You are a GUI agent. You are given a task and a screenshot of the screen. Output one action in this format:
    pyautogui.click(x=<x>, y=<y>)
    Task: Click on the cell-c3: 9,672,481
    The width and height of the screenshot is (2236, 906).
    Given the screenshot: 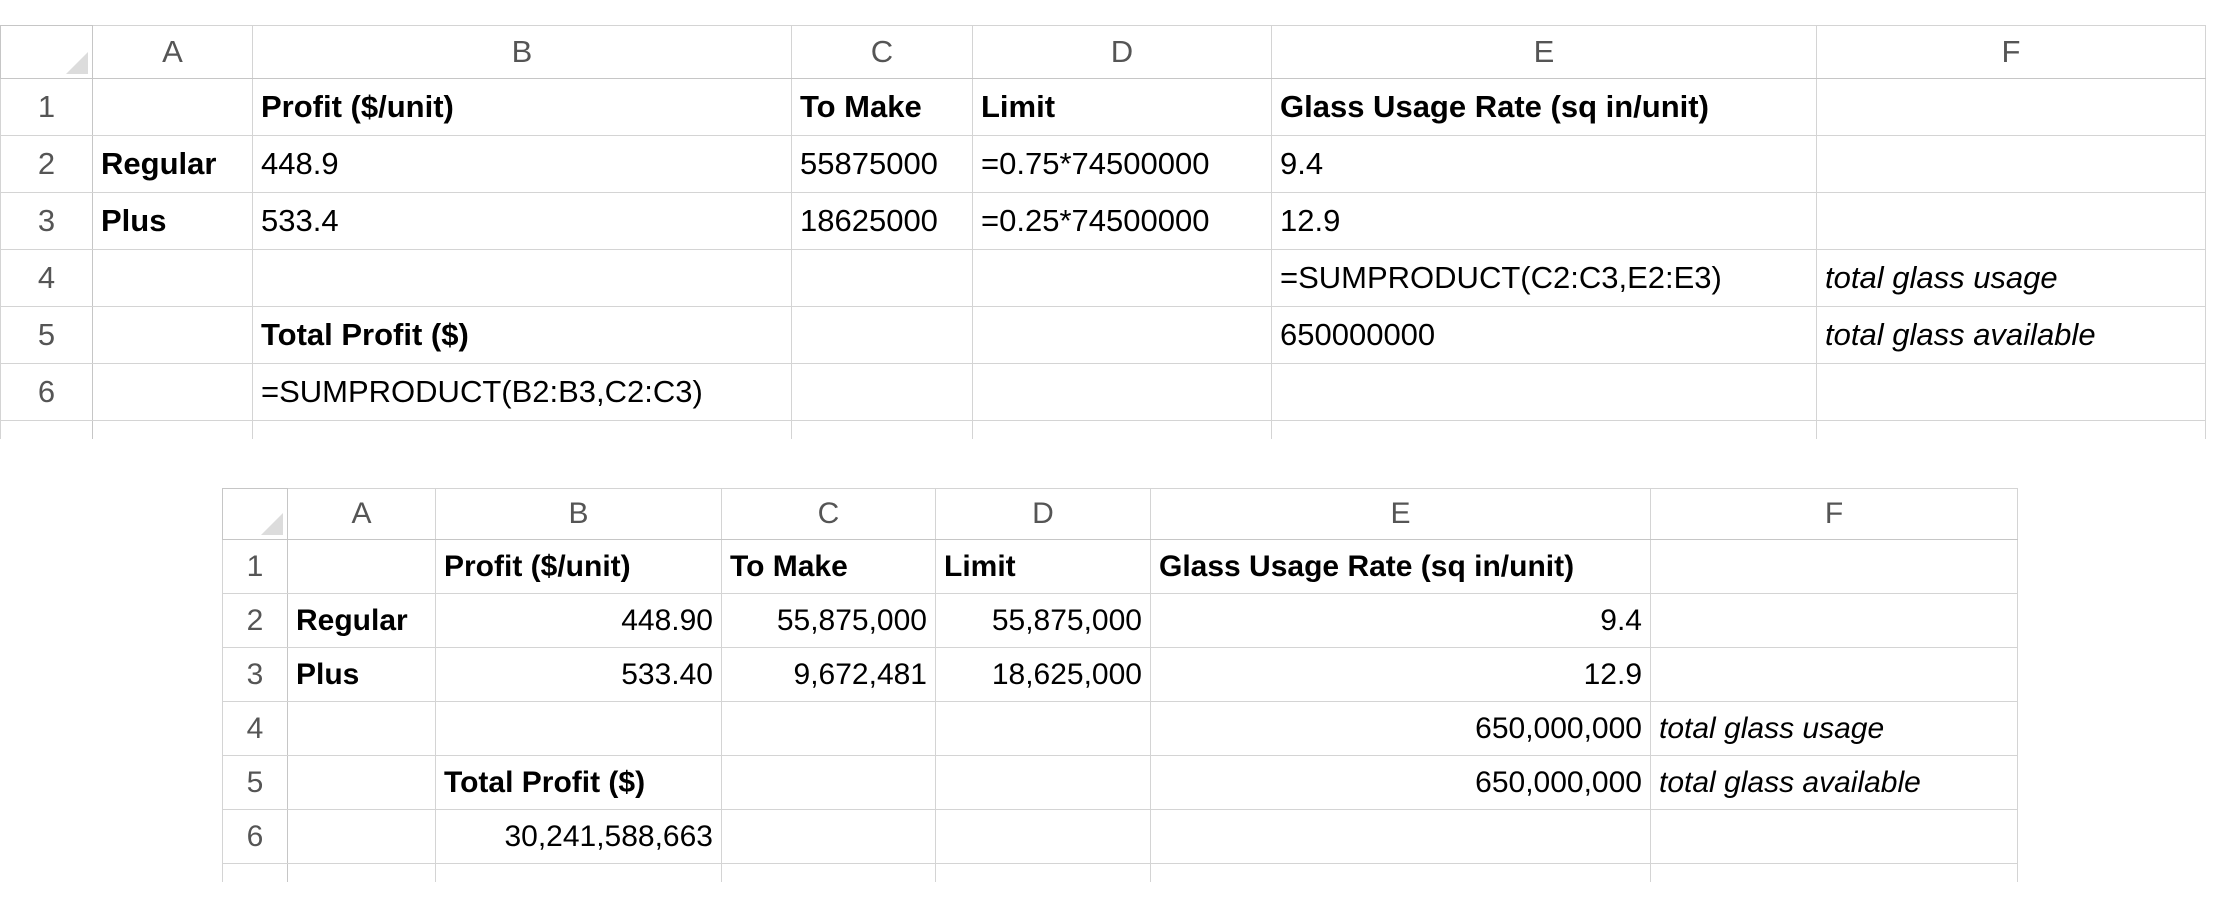 What is the action you would take?
    pyautogui.click(x=828, y=674)
    